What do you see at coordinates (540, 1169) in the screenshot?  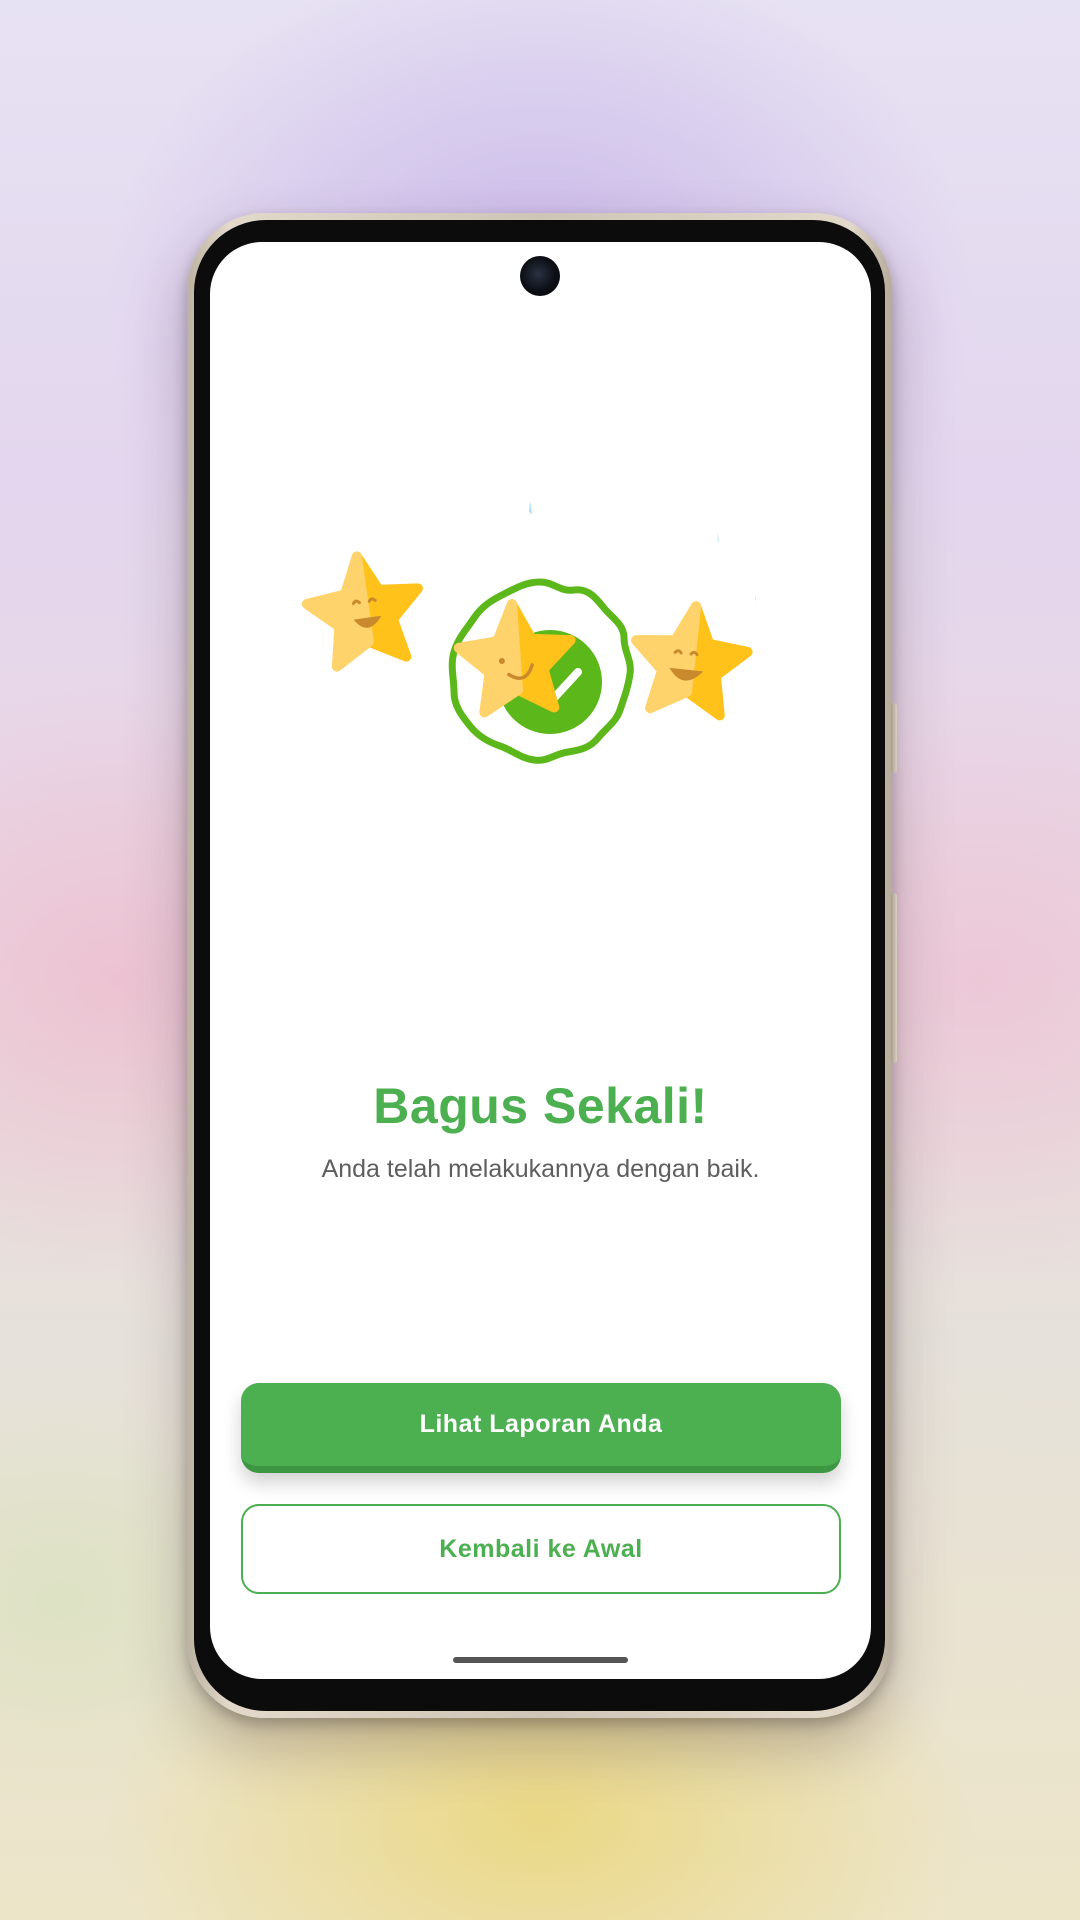 I see `result-subtitle: Anda telah melakukannya dengan baik.` at bounding box center [540, 1169].